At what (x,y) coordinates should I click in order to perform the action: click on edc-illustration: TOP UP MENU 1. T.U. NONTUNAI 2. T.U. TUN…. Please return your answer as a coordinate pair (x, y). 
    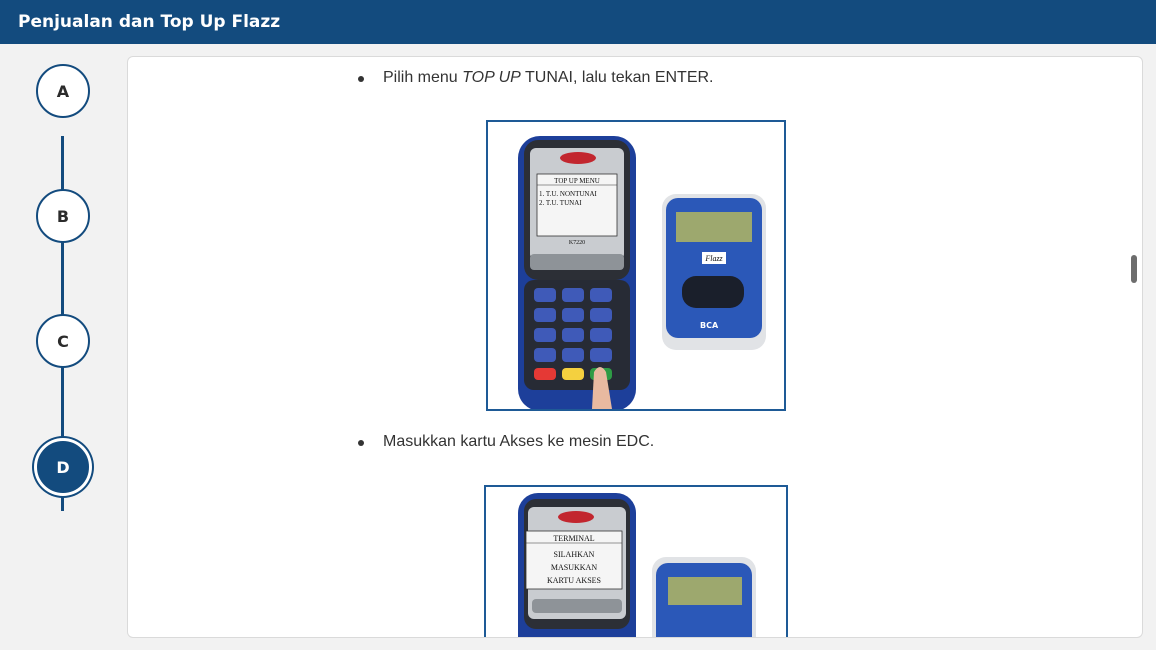
    Looking at the image, I should click on (642, 272).